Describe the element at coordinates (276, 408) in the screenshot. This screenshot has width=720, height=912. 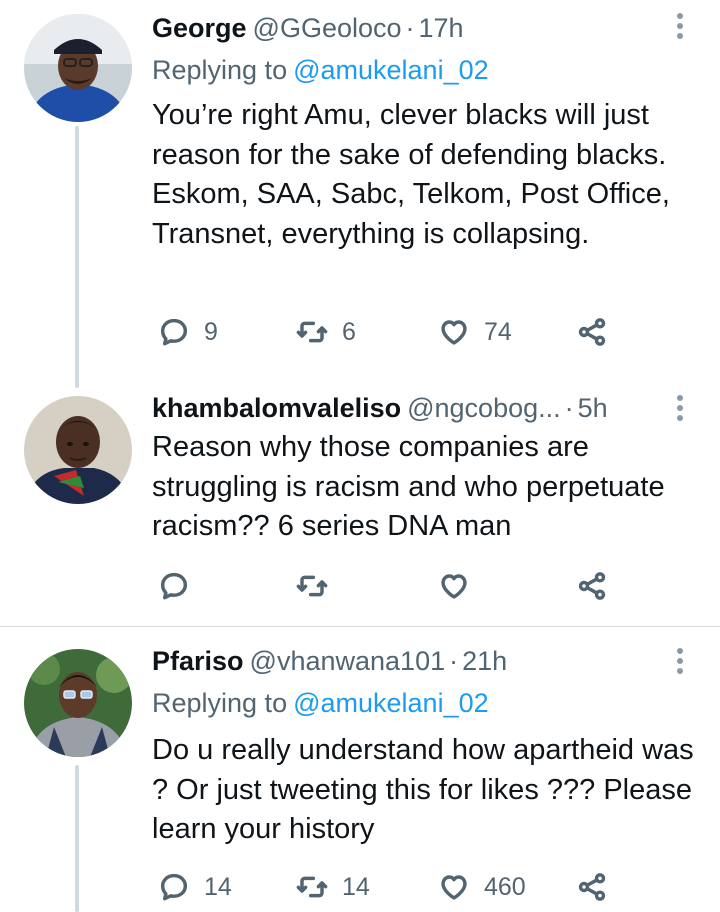
I see `display-name: khambalomvaleliso` at that location.